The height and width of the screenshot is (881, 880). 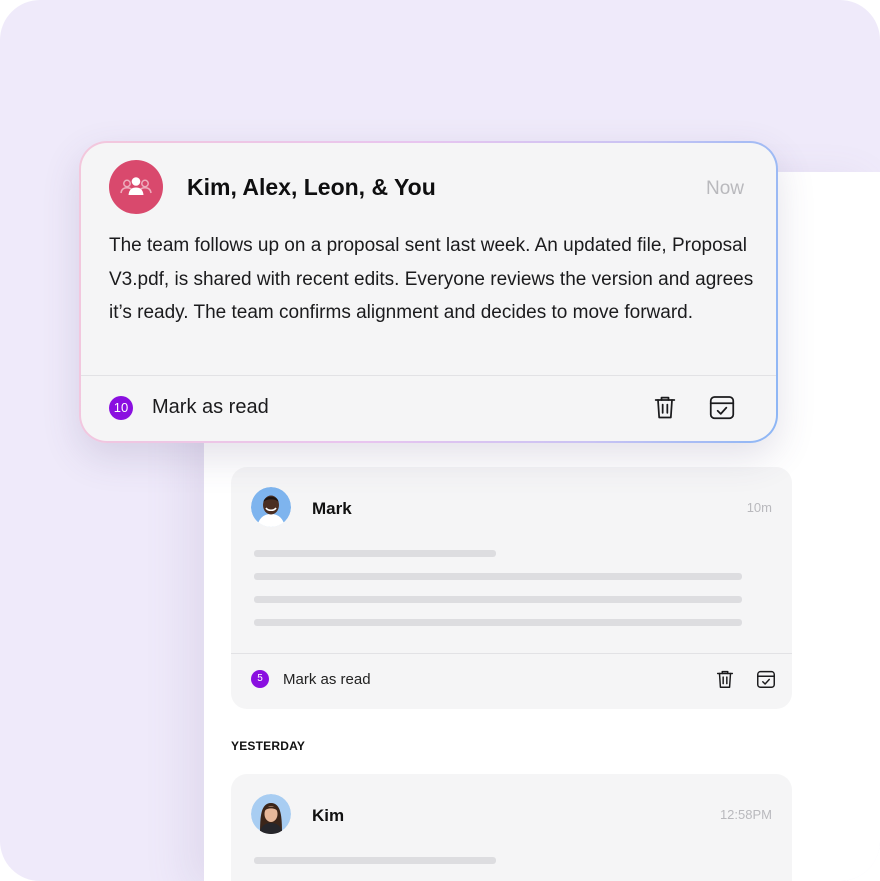 What do you see at coordinates (745, 814) in the screenshot?
I see `message-time: 12:58PM` at bounding box center [745, 814].